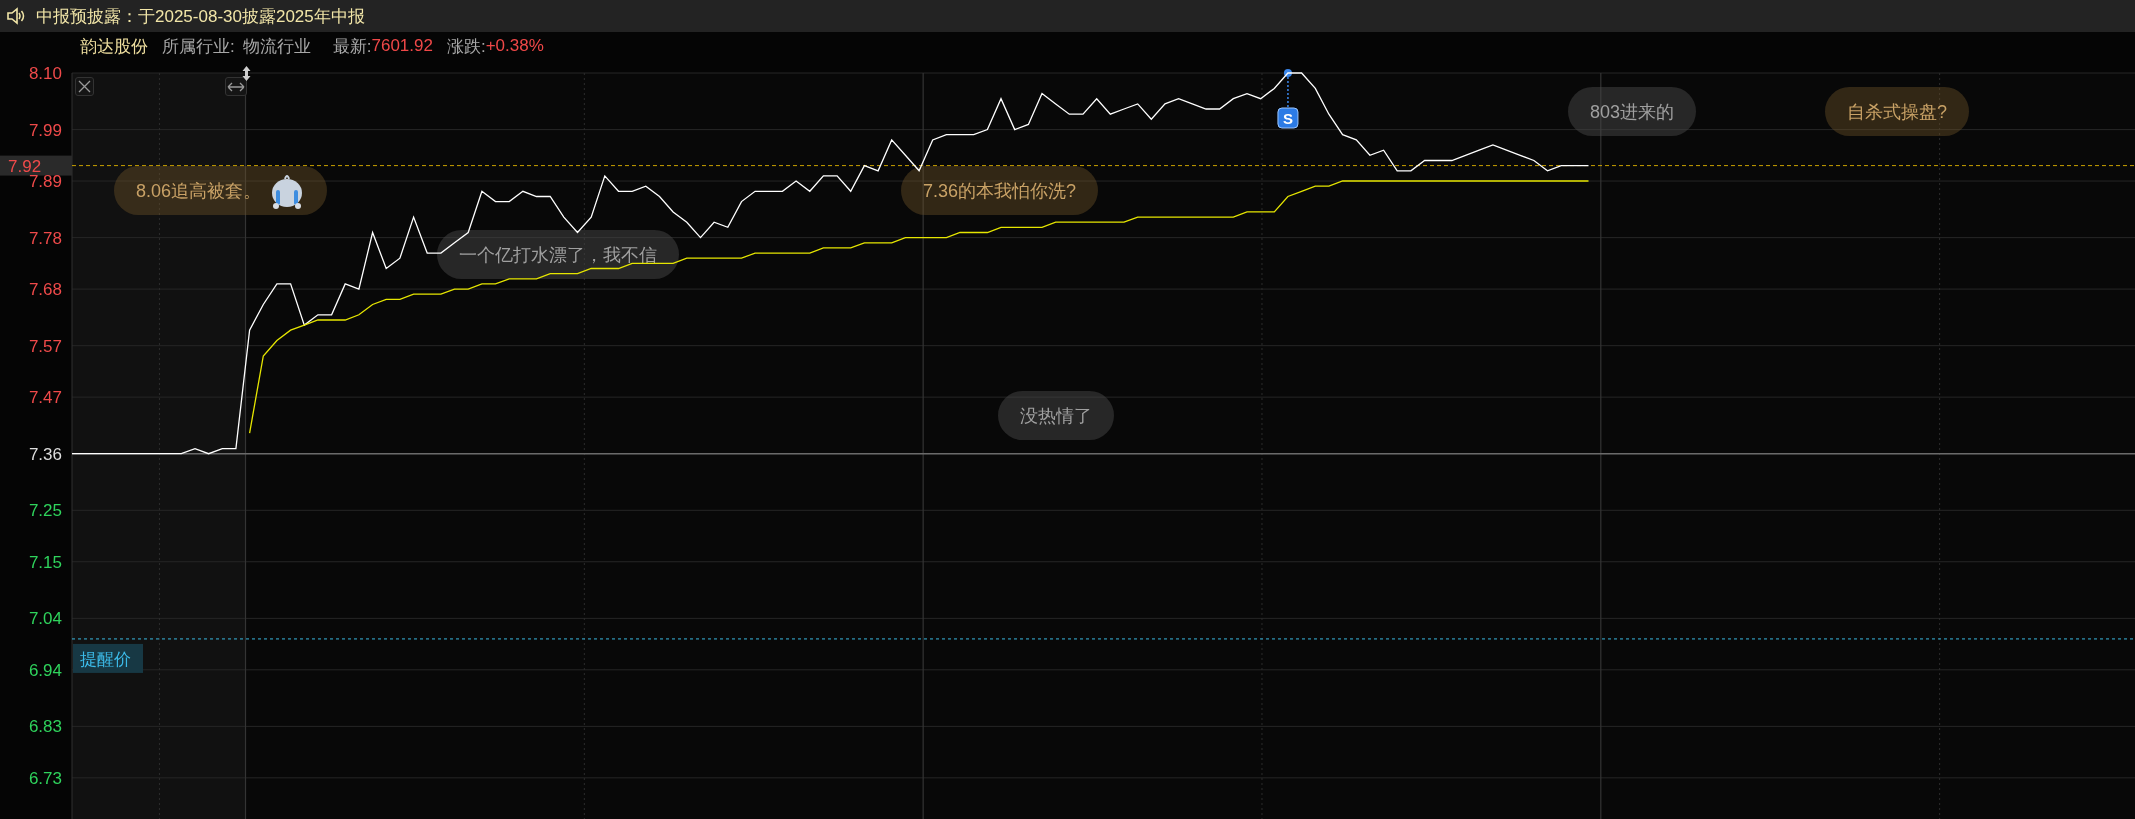  Describe the element at coordinates (1287, 118) in the screenshot. I see `annotation: S` at that location.